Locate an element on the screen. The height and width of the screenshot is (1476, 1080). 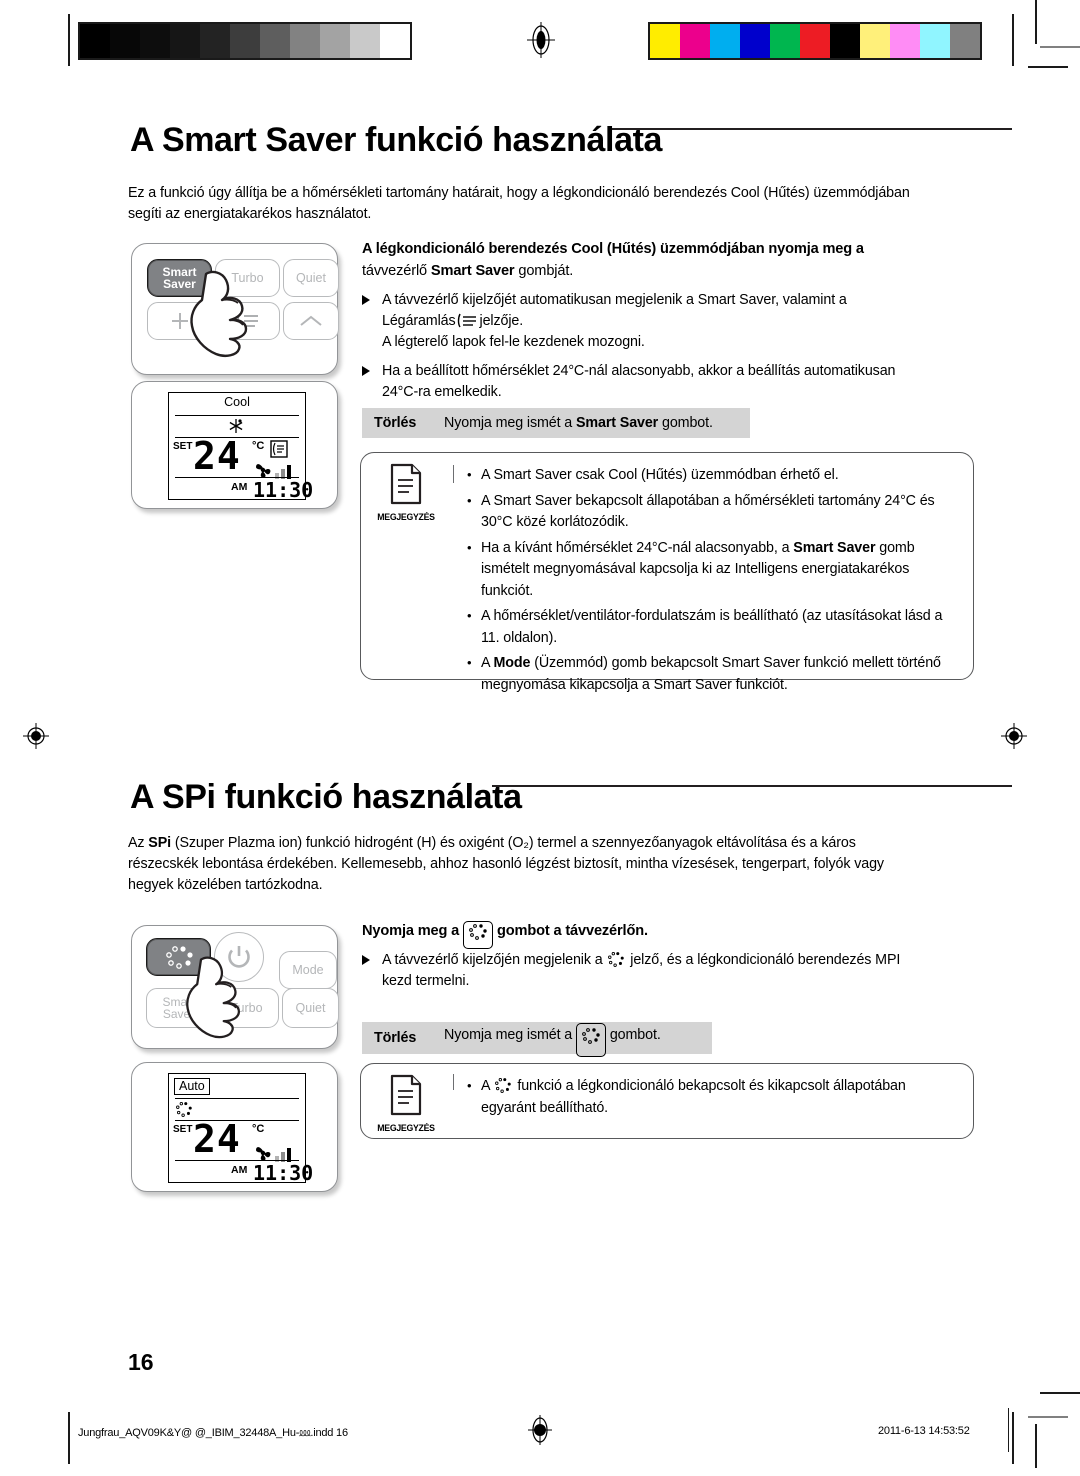
spi-bullet-line2: kezd termelni. is located at coordinates (426, 981).